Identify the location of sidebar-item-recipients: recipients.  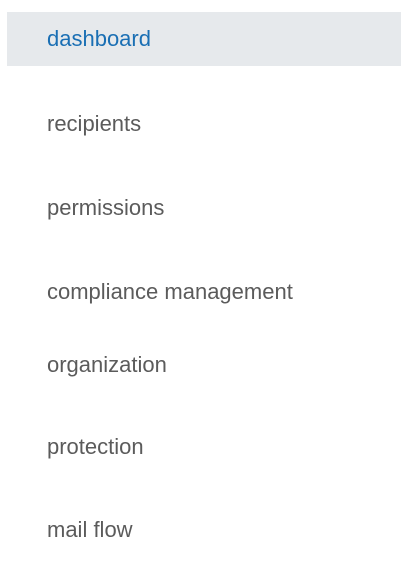
(204, 124).